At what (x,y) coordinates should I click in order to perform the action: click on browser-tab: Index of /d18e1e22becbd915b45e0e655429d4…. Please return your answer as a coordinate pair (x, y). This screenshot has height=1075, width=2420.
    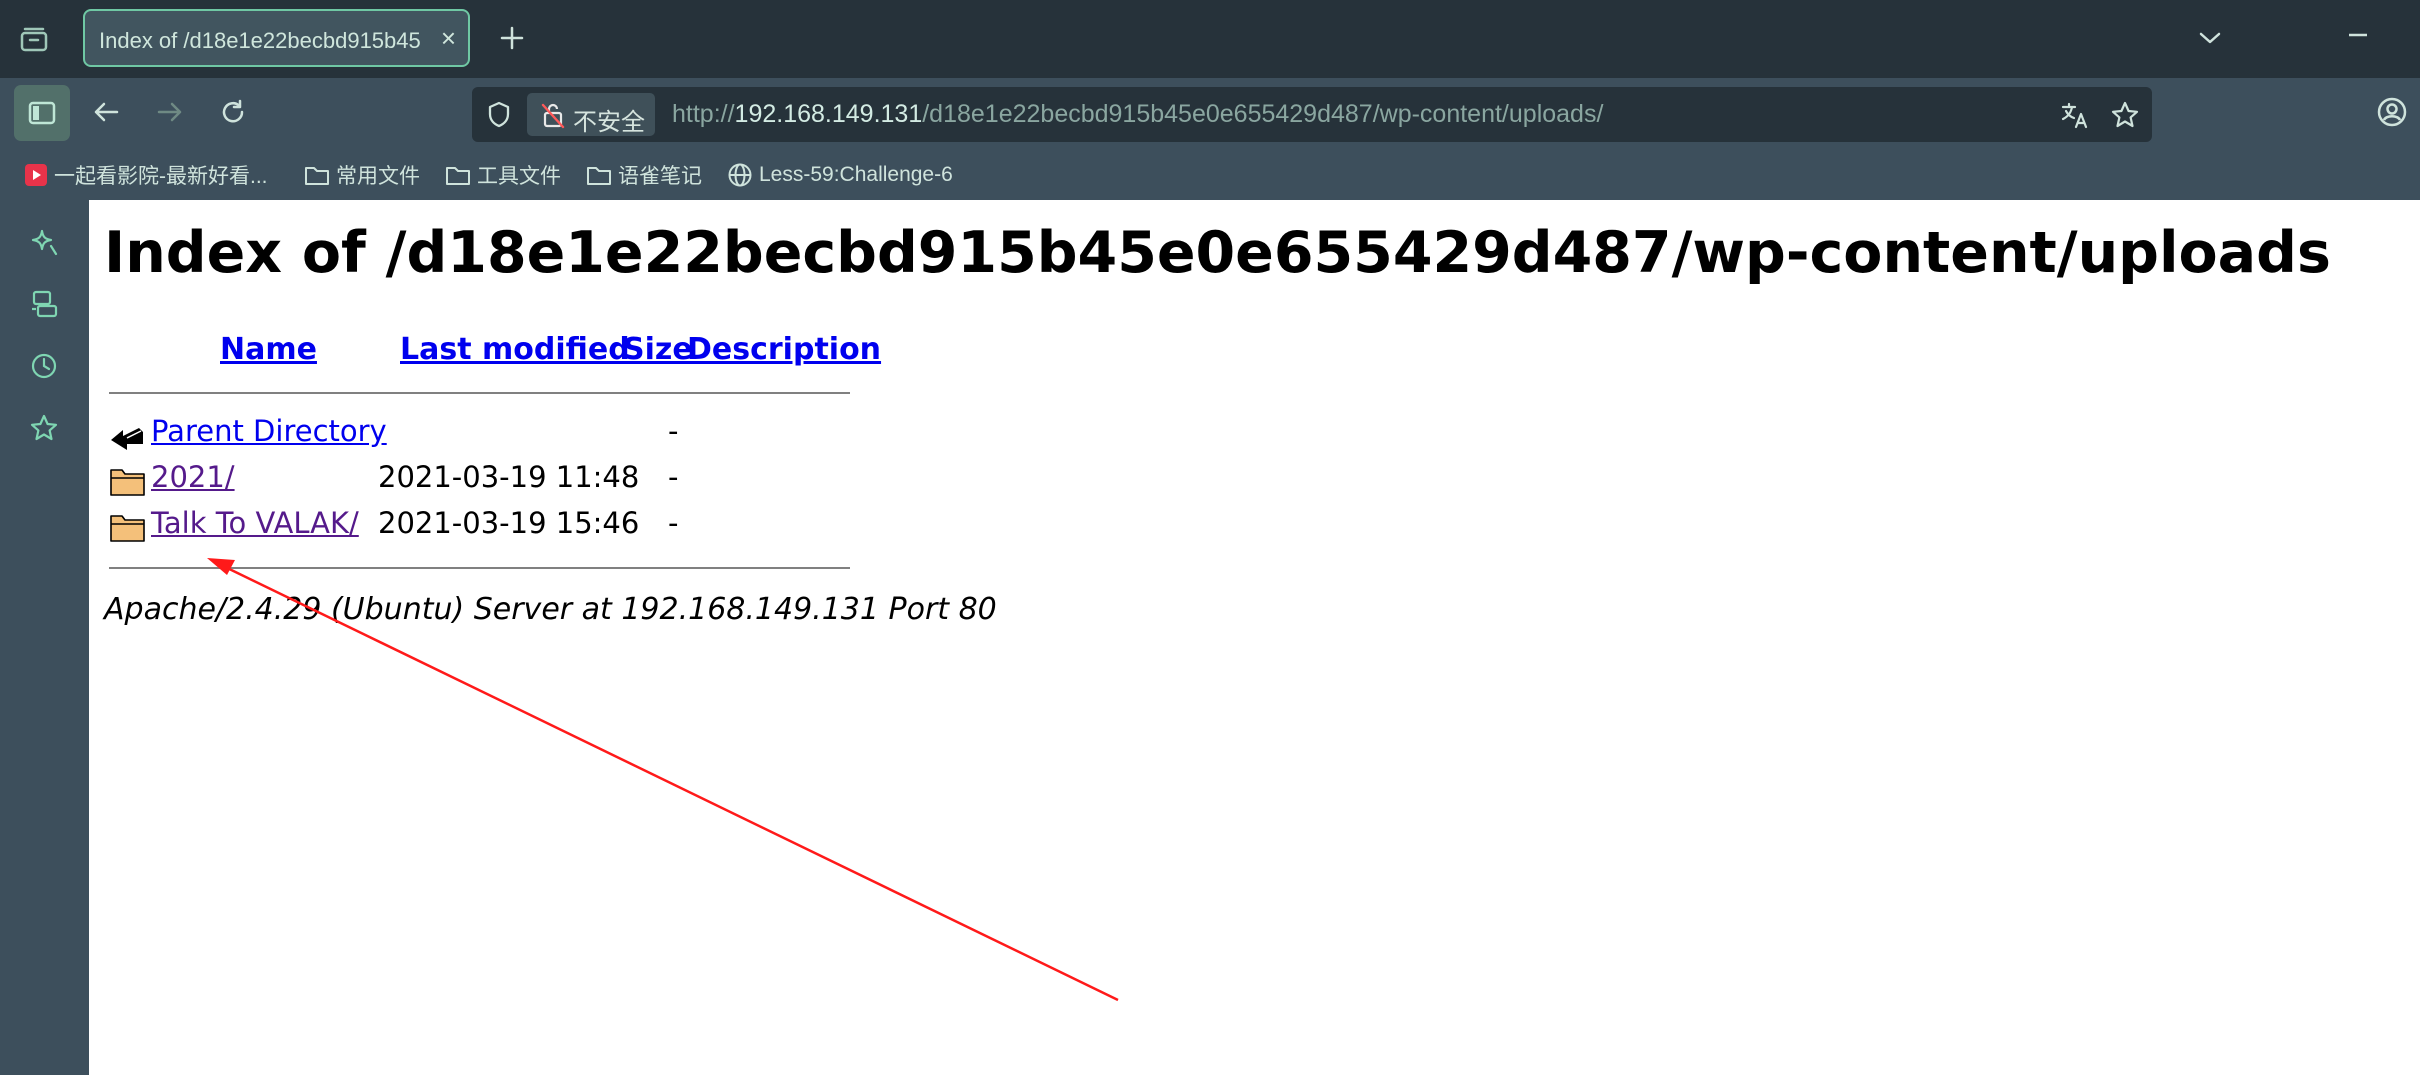
    Looking at the image, I should click on (276, 38).